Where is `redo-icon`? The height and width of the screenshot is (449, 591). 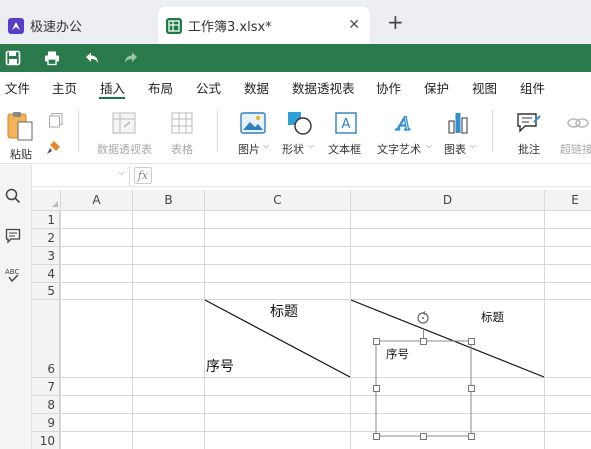 redo-icon is located at coordinates (131, 58).